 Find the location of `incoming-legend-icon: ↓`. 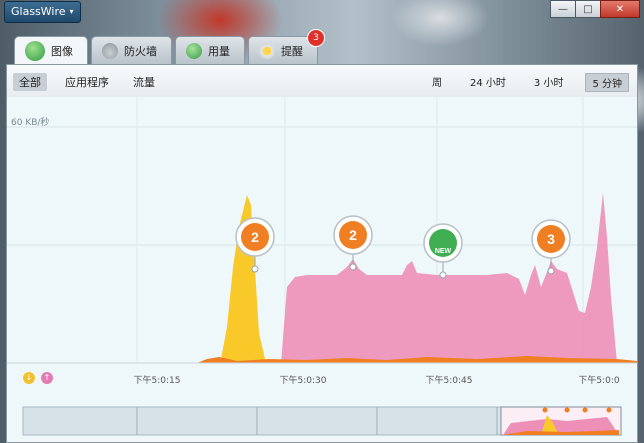

incoming-legend-icon: ↓ is located at coordinates (29, 378).